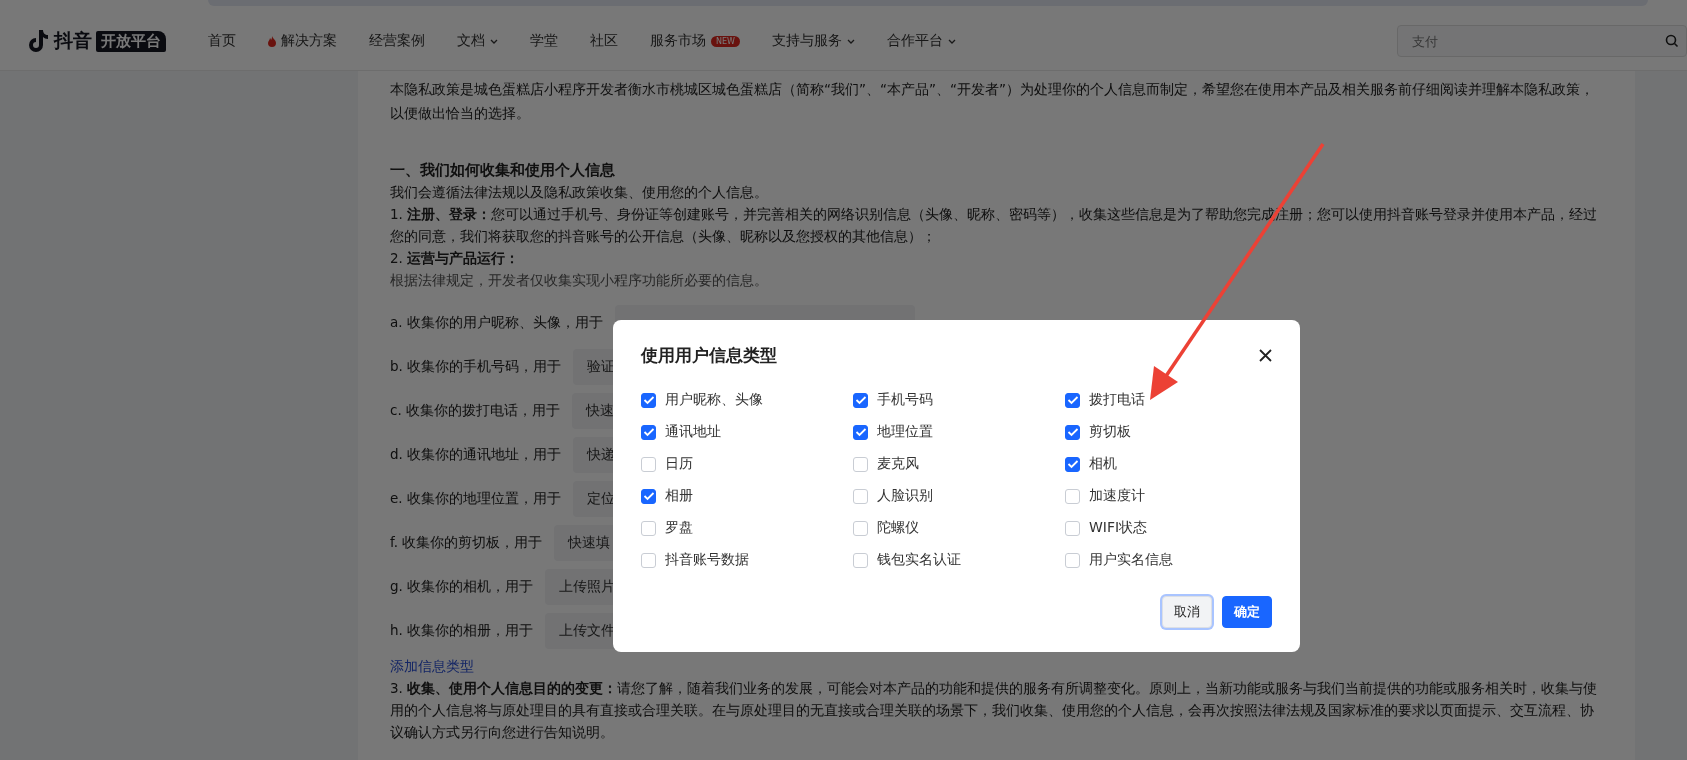 The width and height of the screenshot is (1687, 760). Describe the element at coordinates (747, 400) in the screenshot. I see `checkbox-option: 用户昵称、头像` at that location.